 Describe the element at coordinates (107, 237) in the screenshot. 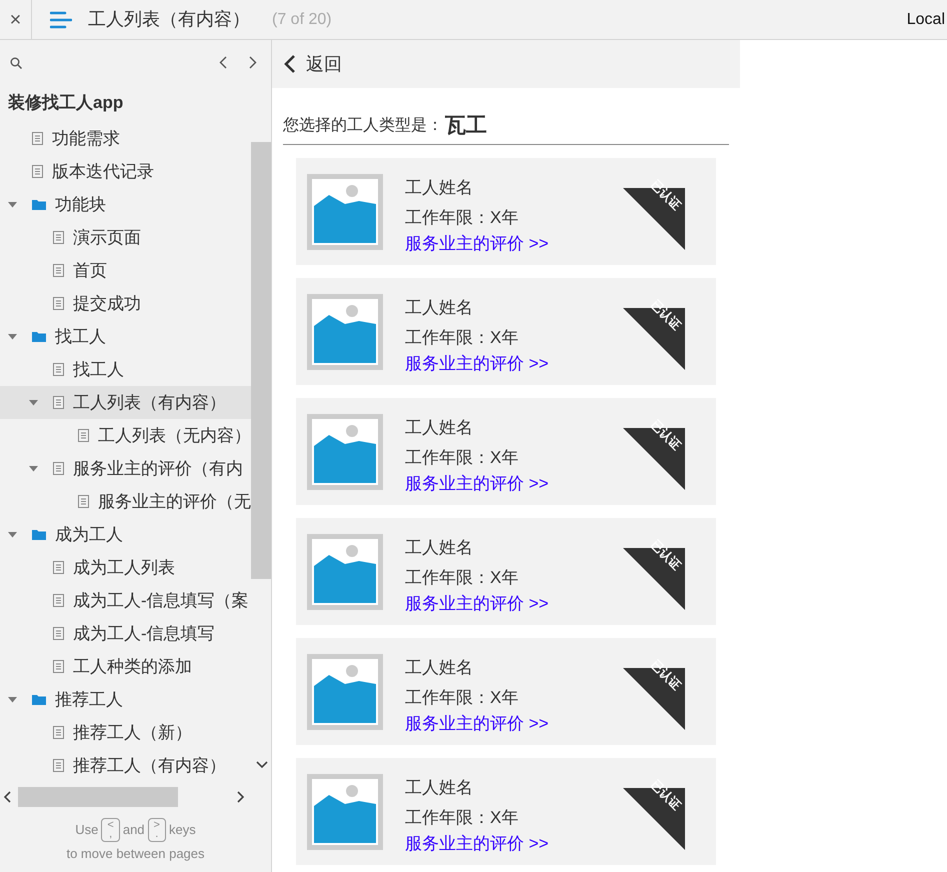

I see `tree-item-label: 演示页面` at that location.